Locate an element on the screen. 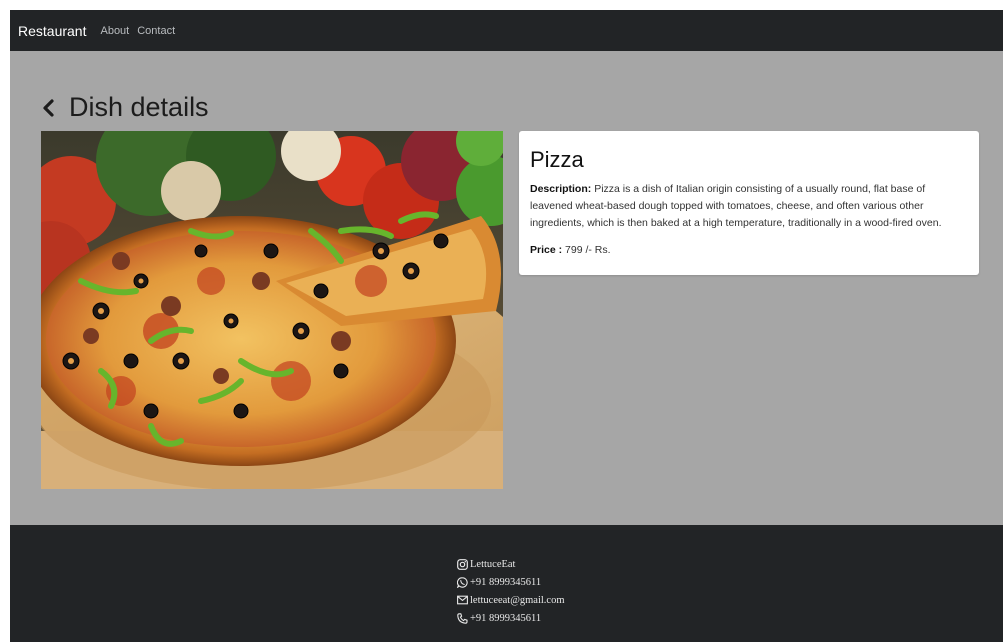 The width and height of the screenshot is (1003, 642). description-label: Description: is located at coordinates (561, 189).